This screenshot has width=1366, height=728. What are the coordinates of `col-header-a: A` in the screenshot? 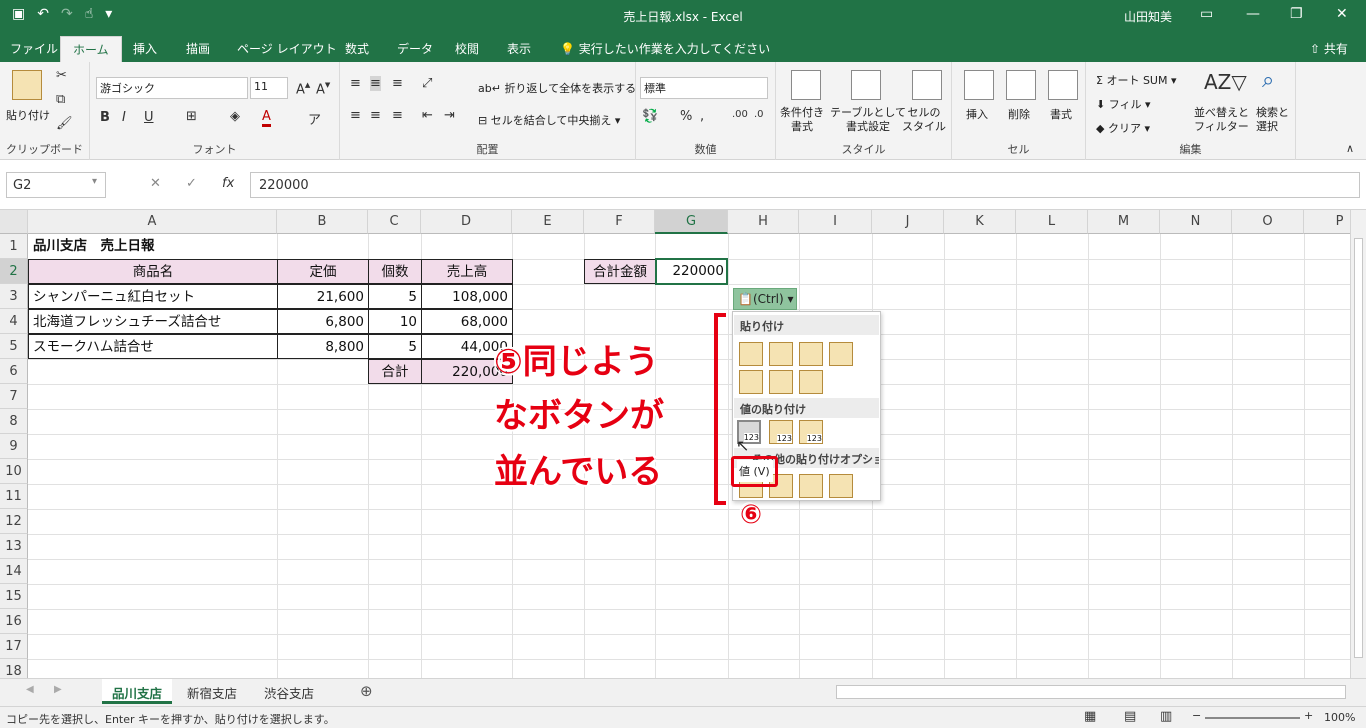 It's located at (152, 222).